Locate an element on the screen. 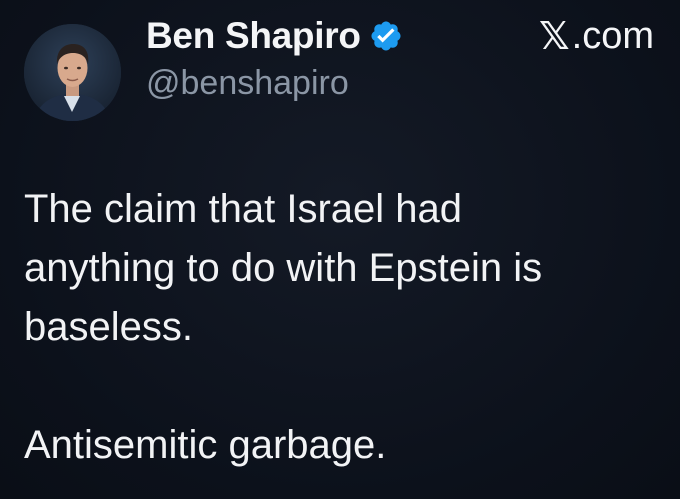  verified-badge-icon is located at coordinates (386, 36).